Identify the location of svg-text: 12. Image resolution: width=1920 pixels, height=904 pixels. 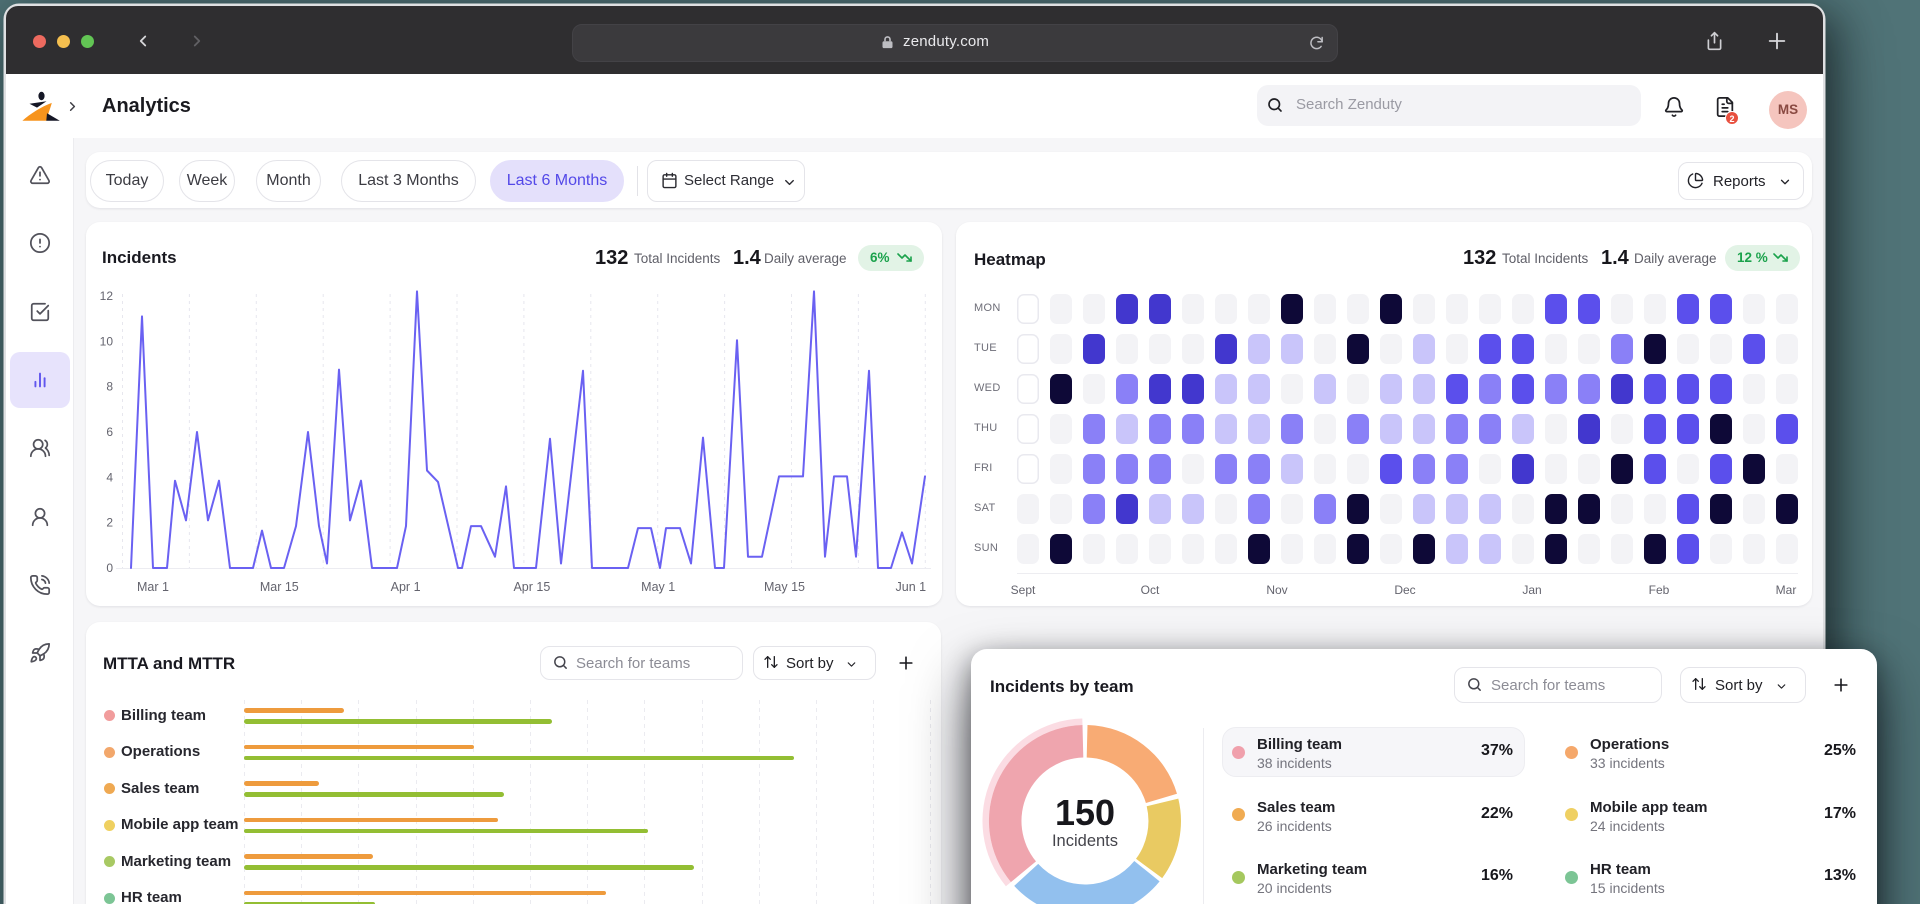
(107, 296).